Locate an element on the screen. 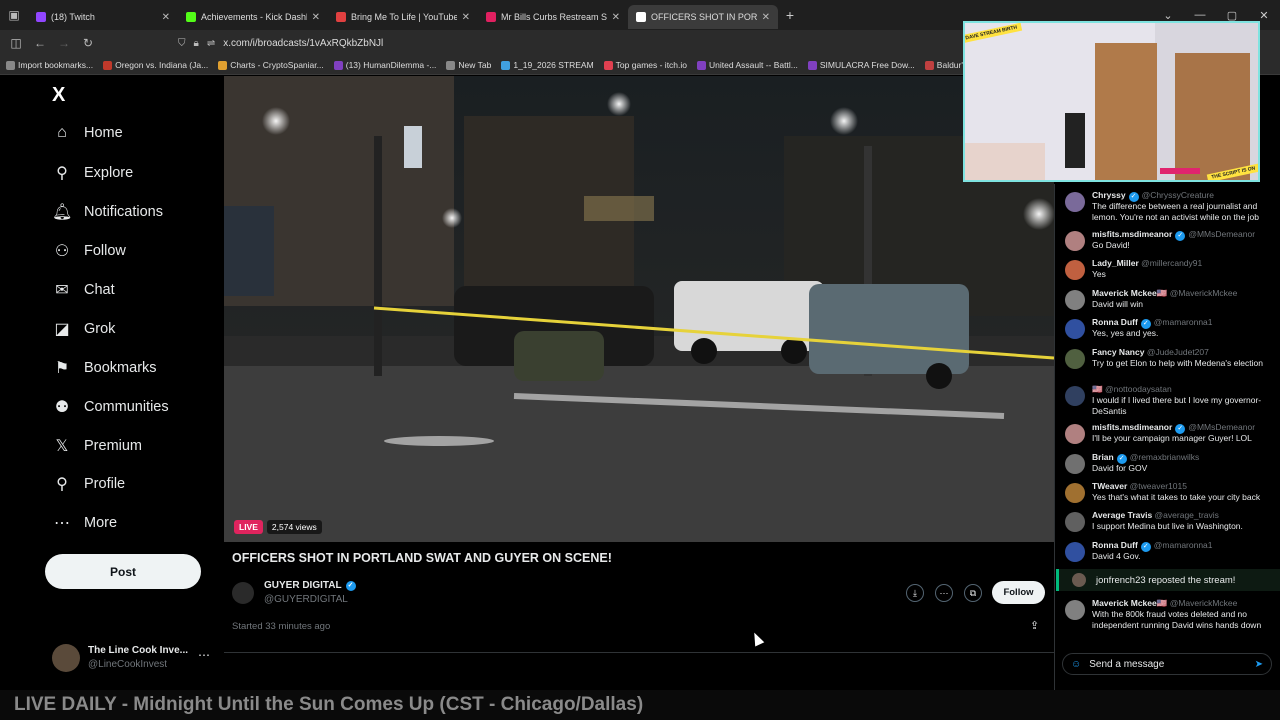 The height and width of the screenshot is (720, 1280). chat-username: Chryssy is located at coordinates (1109, 195).